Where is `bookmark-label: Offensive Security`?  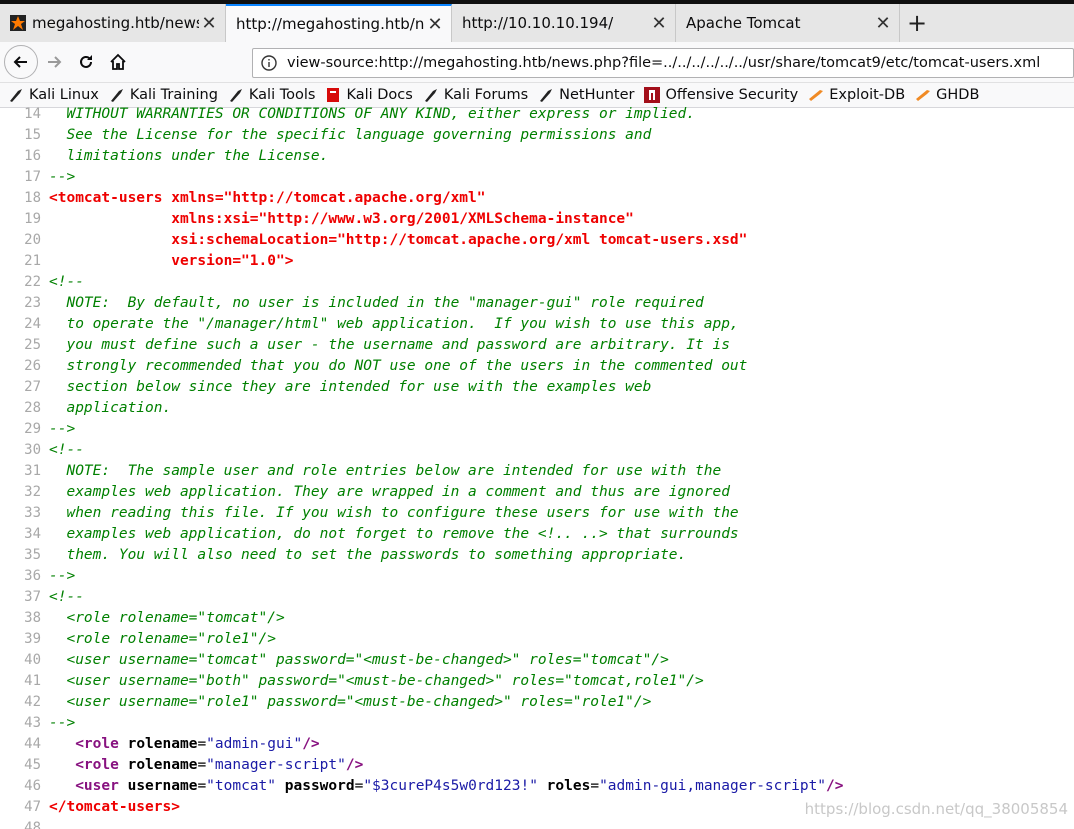 bookmark-label: Offensive Security is located at coordinates (732, 95).